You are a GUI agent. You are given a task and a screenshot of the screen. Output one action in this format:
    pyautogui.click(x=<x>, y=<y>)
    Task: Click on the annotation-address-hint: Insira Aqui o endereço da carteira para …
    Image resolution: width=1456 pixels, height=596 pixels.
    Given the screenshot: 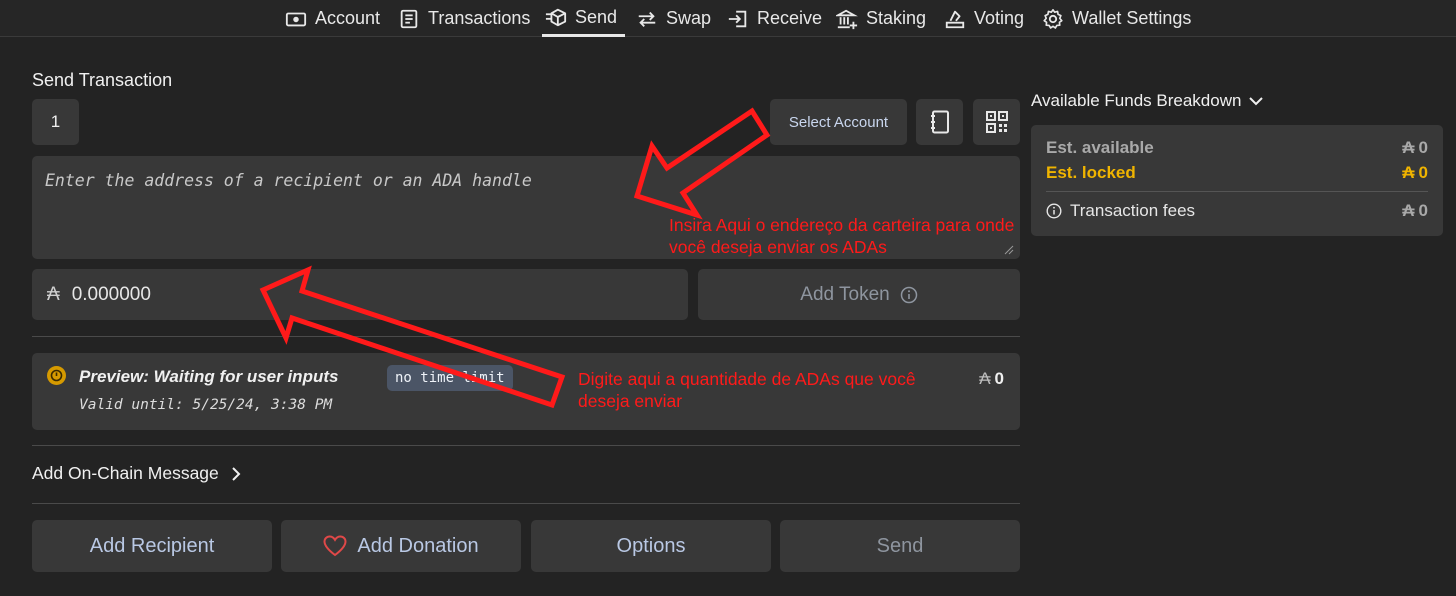 What is the action you would take?
    pyautogui.click(x=842, y=236)
    